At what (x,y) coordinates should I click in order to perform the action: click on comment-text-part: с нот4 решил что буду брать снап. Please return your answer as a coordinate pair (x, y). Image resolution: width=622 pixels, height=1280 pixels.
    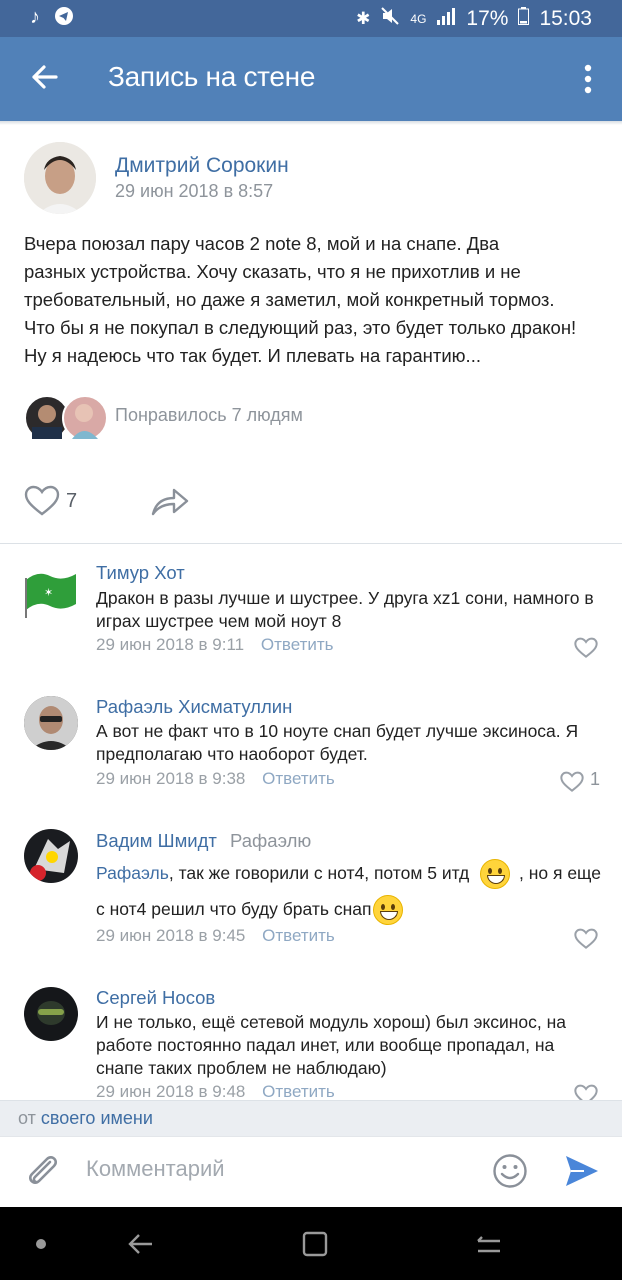
    Looking at the image, I should click on (234, 909).